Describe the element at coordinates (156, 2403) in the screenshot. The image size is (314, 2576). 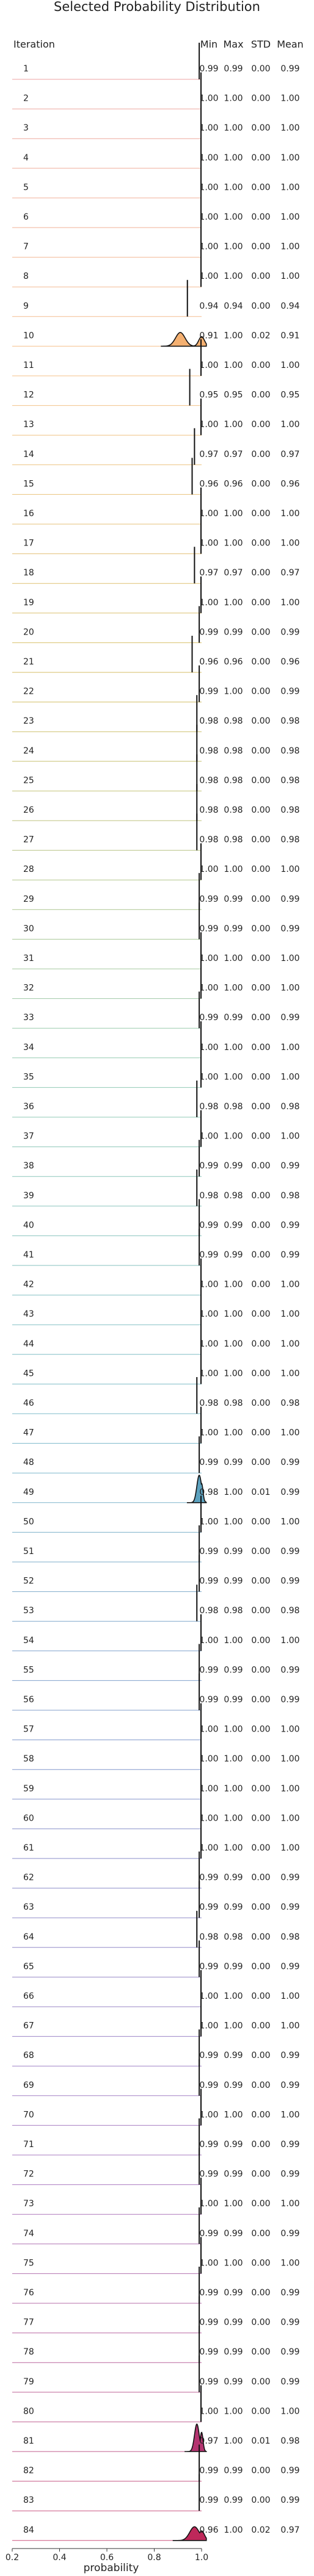
I see `ridge-row: 80 1.00 1.00 0.00 1.00` at that location.